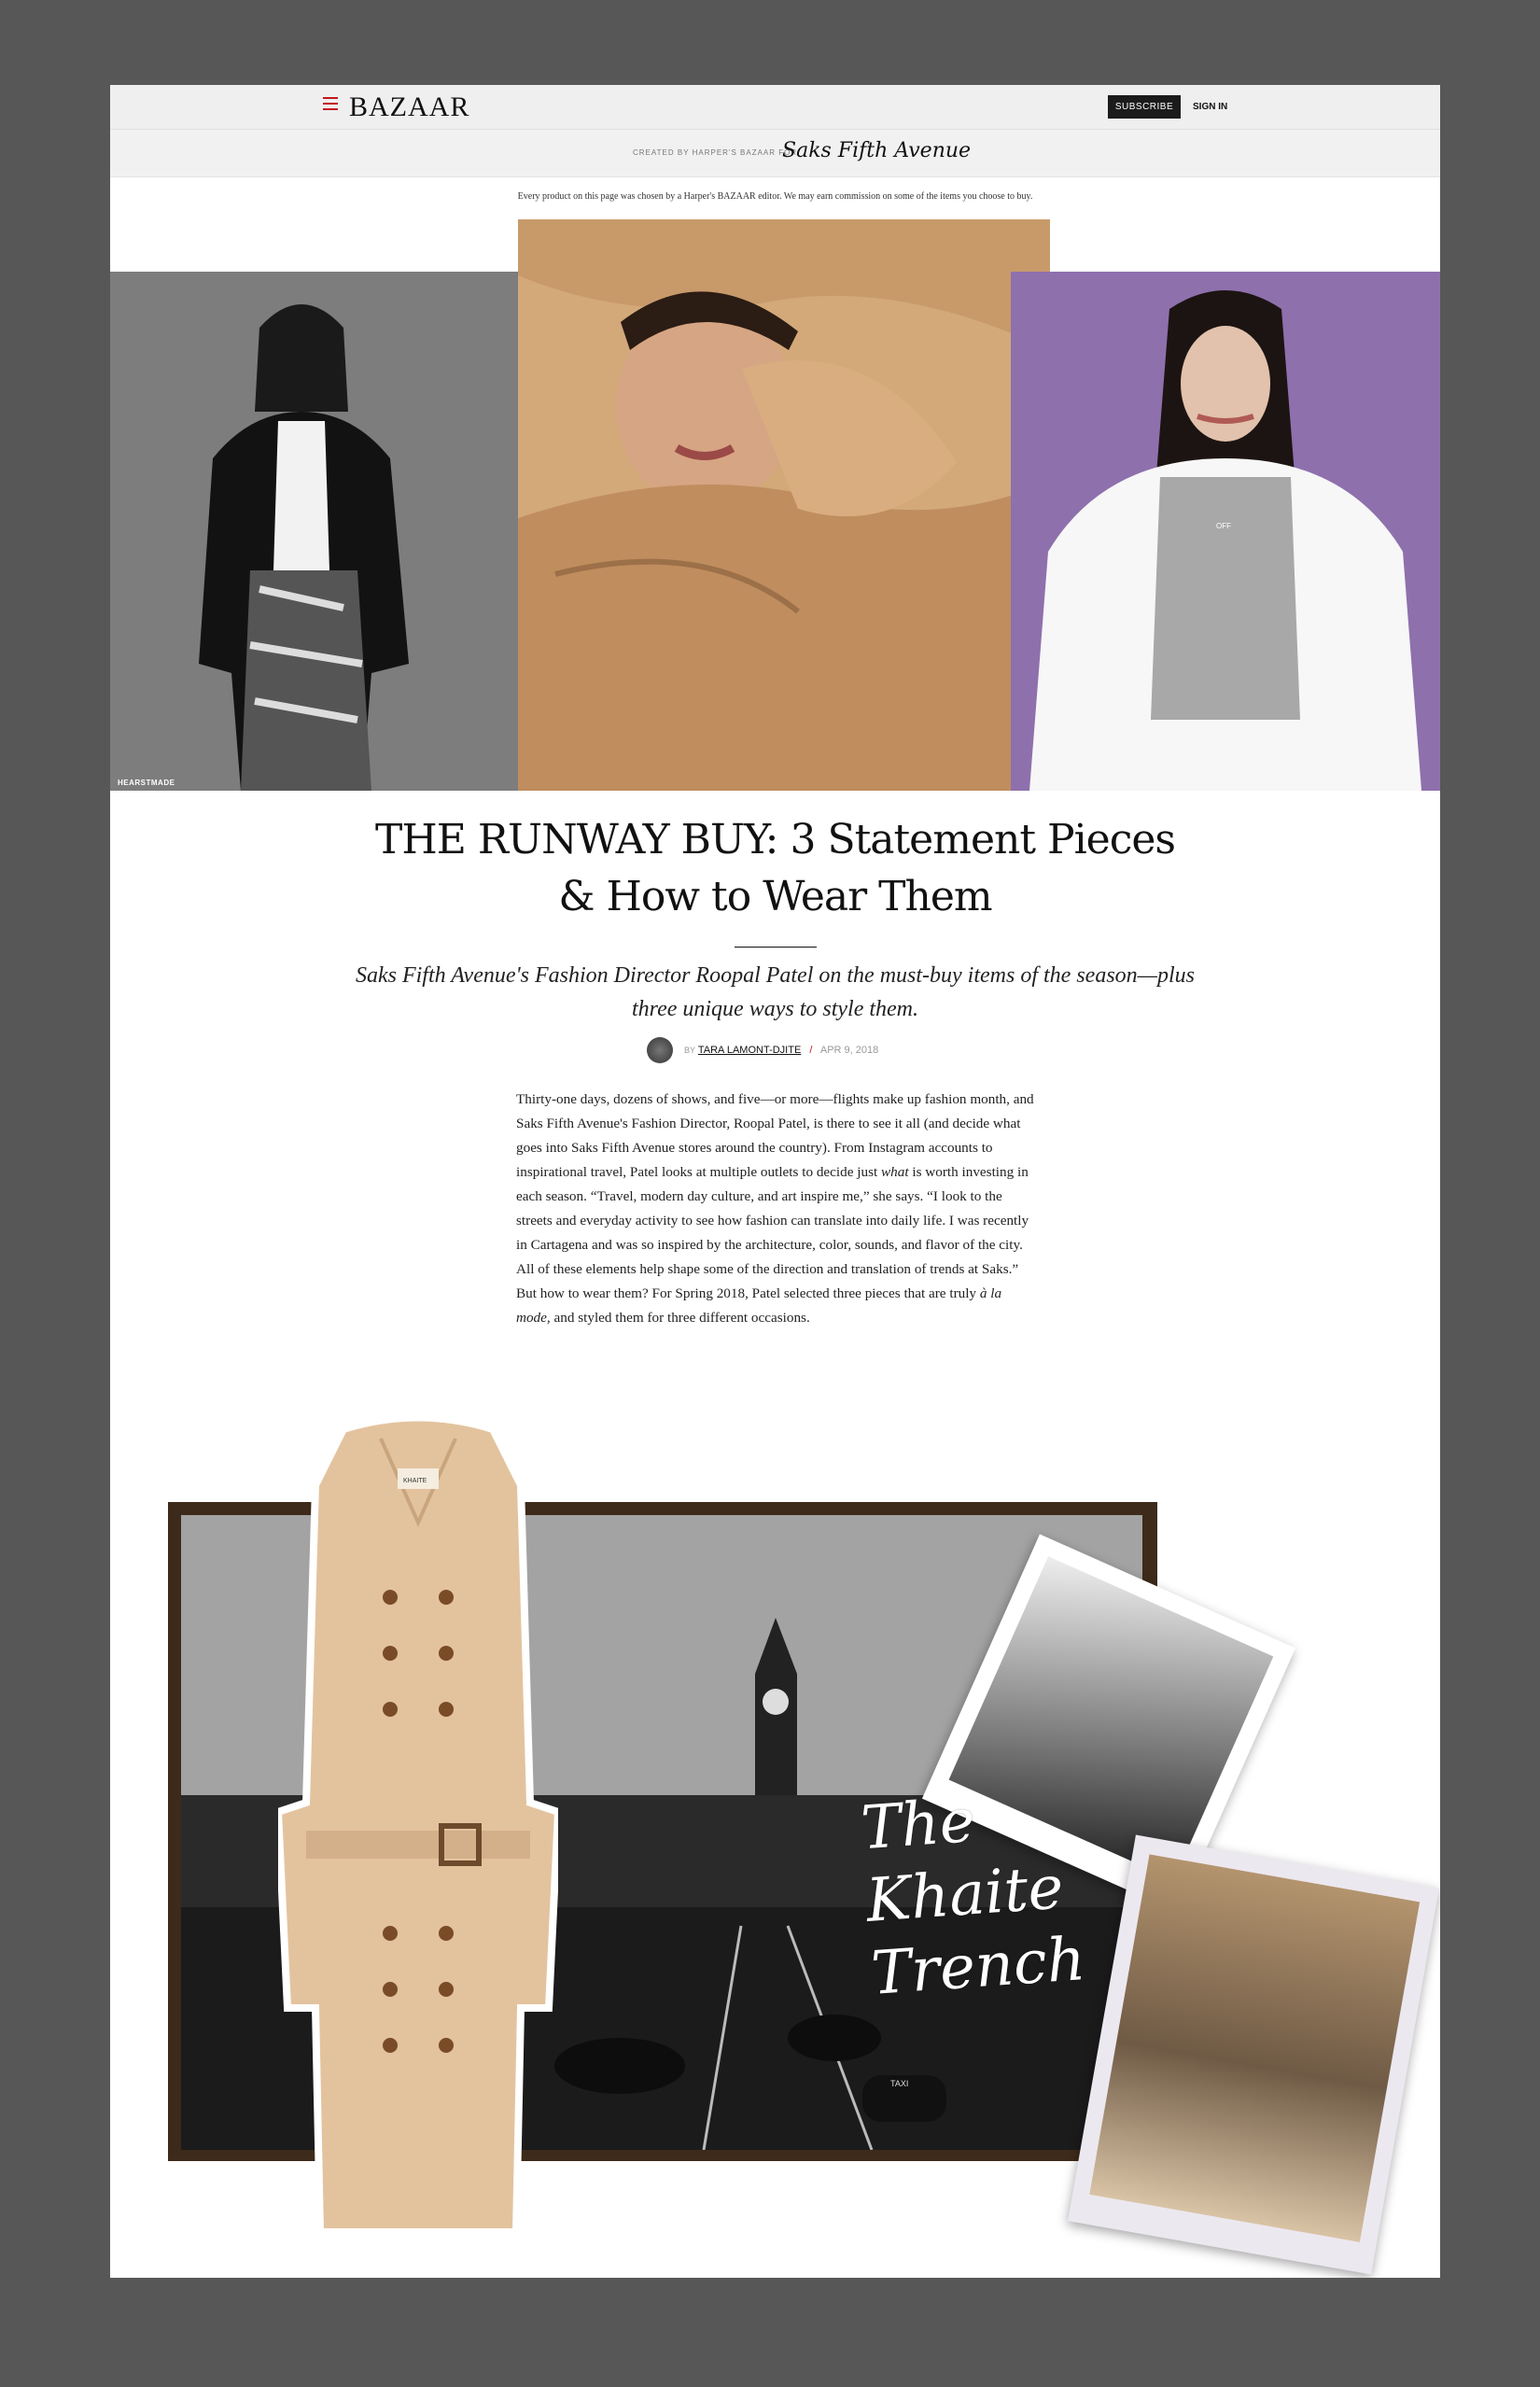  What do you see at coordinates (409, 107) in the screenshot?
I see `bazaar-logo: BAZAAR` at bounding box center [409, 107].